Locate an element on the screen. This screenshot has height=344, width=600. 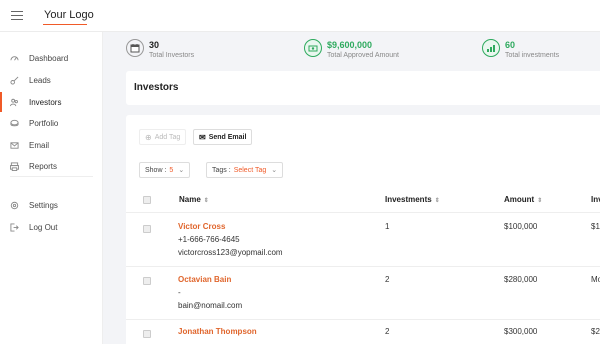
portfolio-icon is located at coordinates (14, 122).